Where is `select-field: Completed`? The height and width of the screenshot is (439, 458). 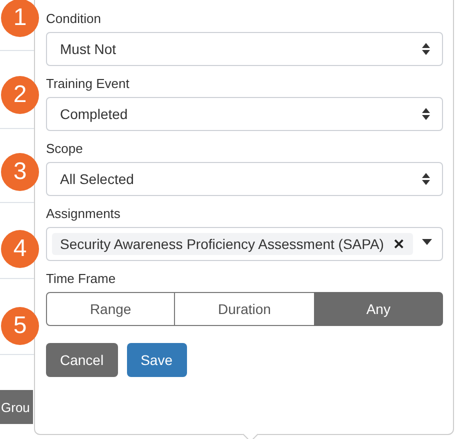
select-field: Completed is located at coordinates (244, 114).